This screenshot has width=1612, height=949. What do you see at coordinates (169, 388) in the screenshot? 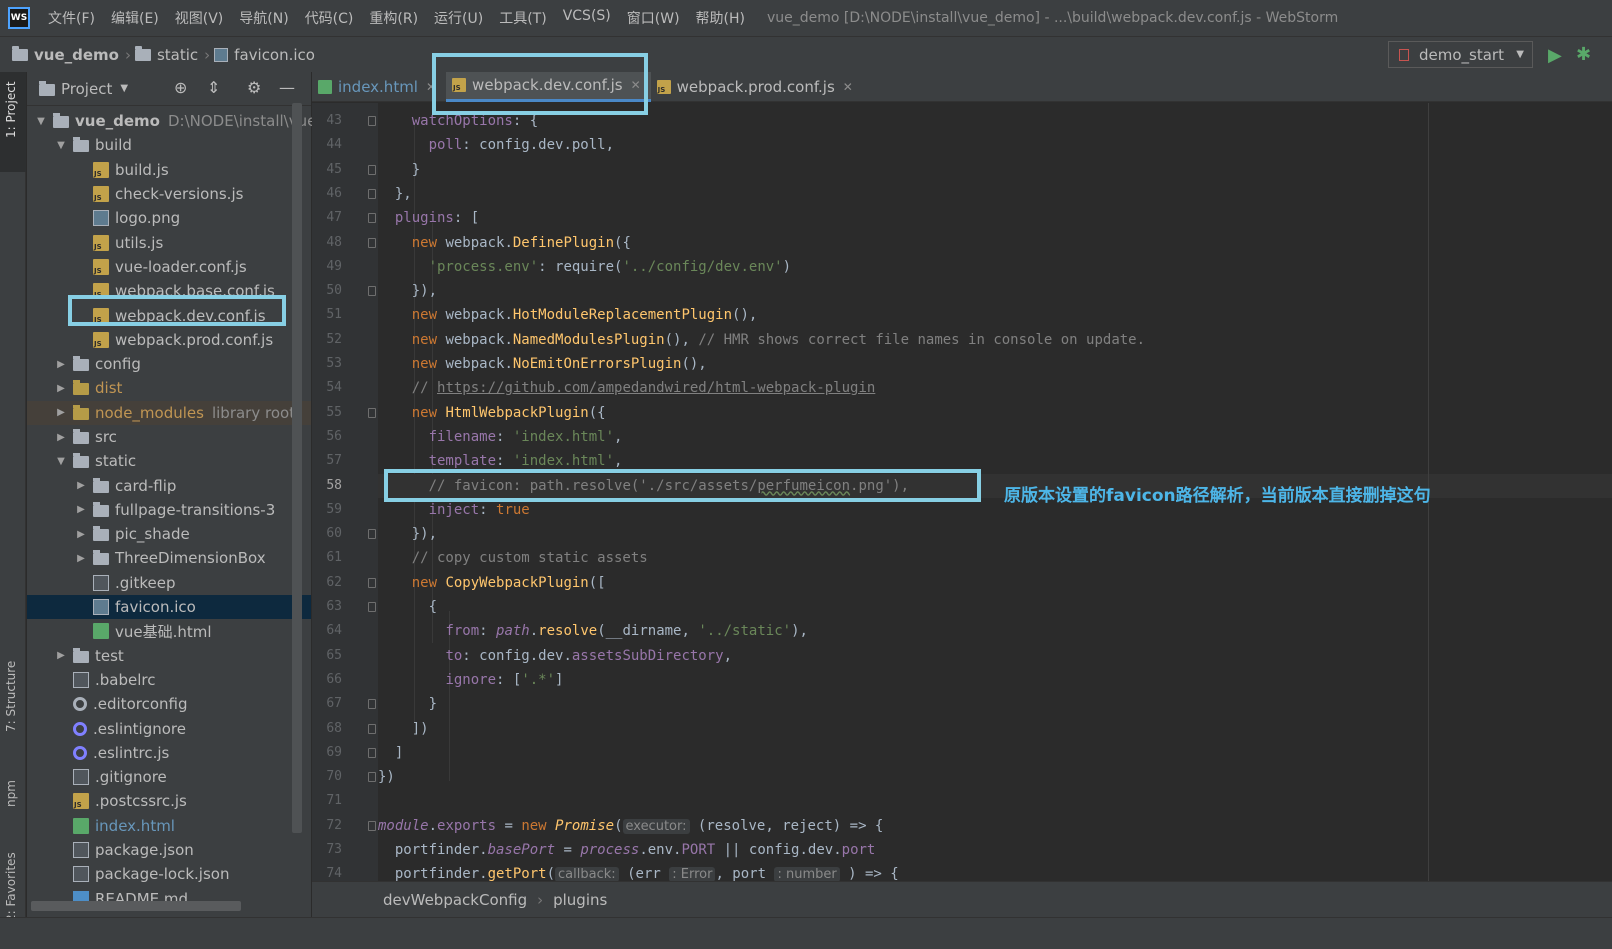
I see `tree-row: ▶ dist` at bounding box center [169, 388].